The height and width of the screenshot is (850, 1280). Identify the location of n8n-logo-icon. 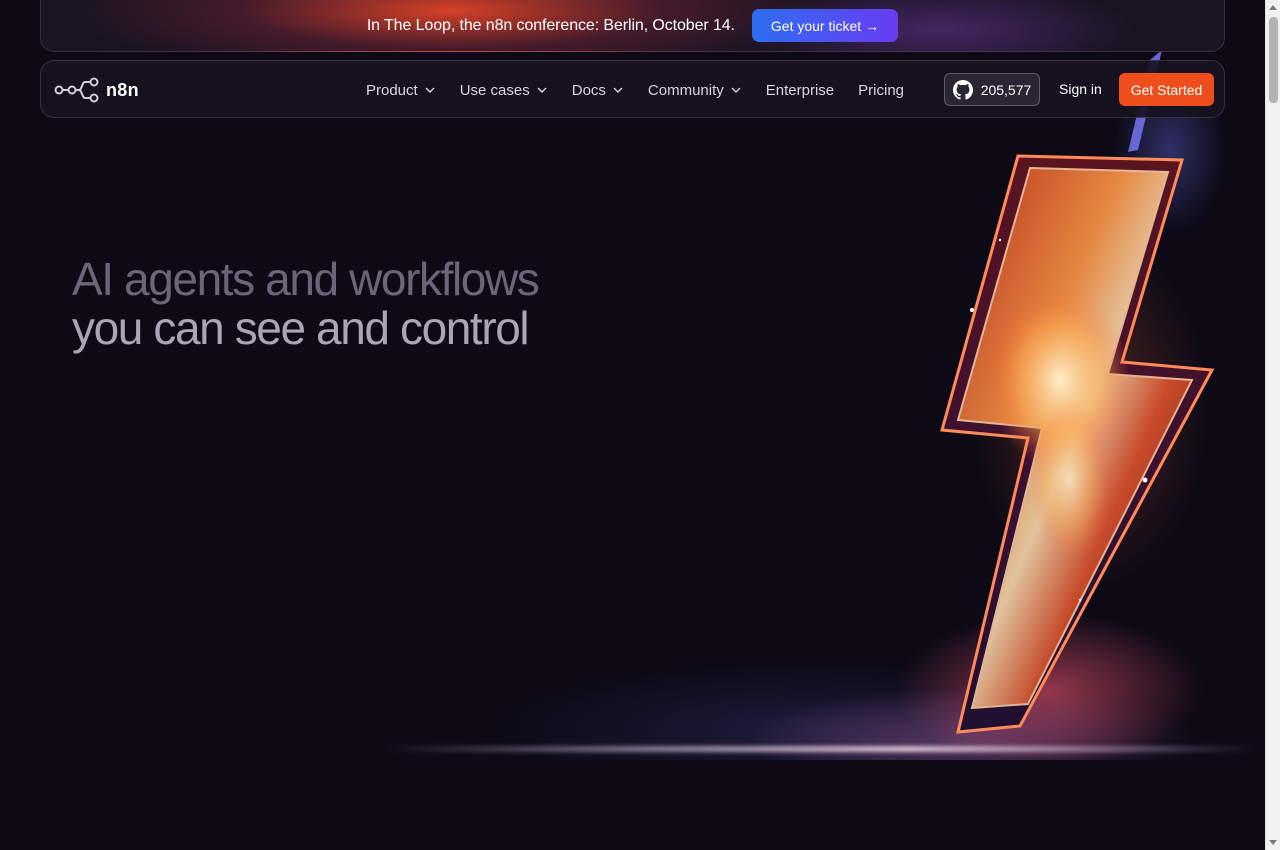
(76, 90).